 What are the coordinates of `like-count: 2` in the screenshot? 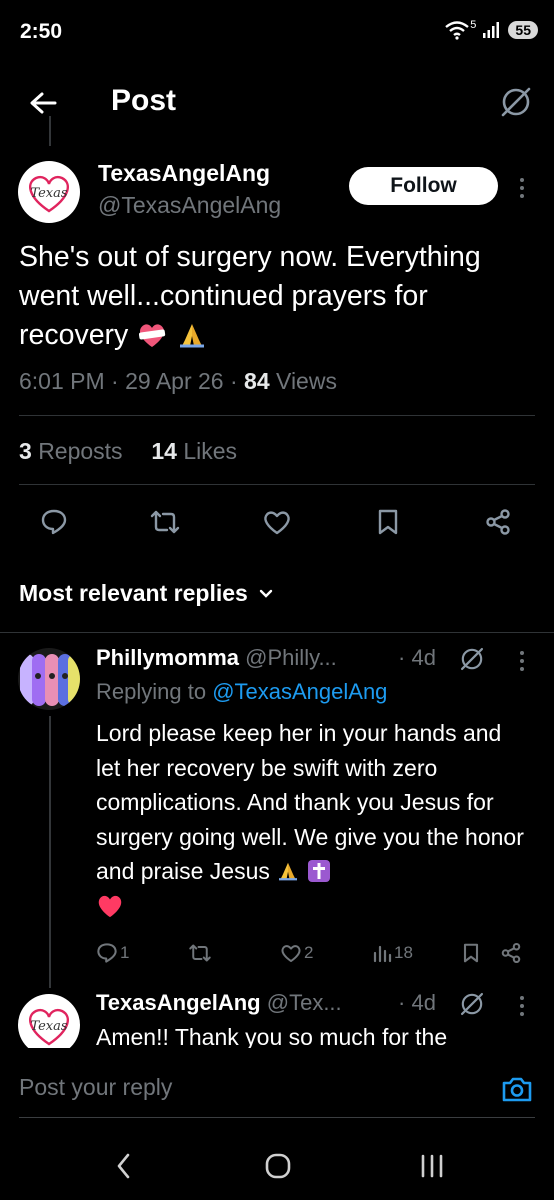 It's located at (309, 952).